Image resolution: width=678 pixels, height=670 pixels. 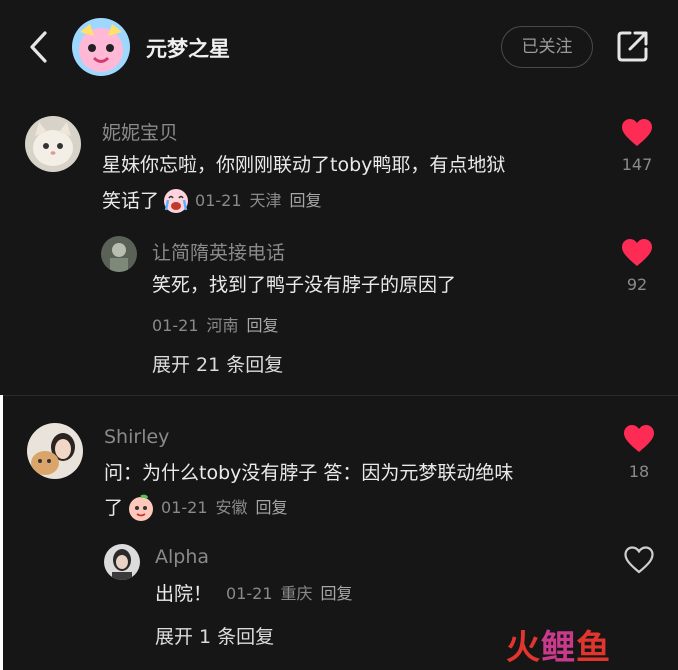 I want to click on reply-location: 重庆, so click(x=296, y=593).